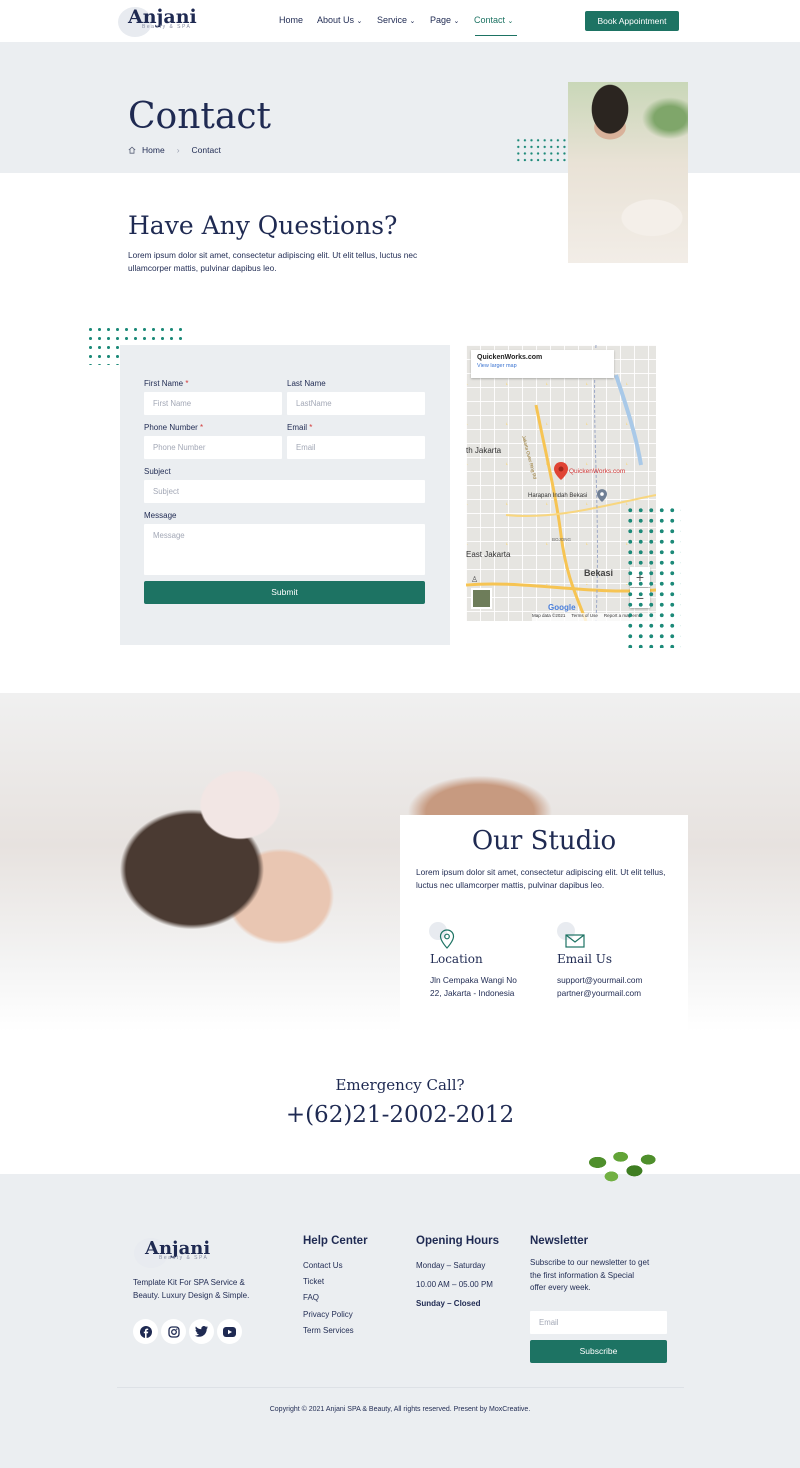 This screenshot has width=800, height=1468. I want to click on hours-closed: Sunday – Closed, so click(448, 1303).